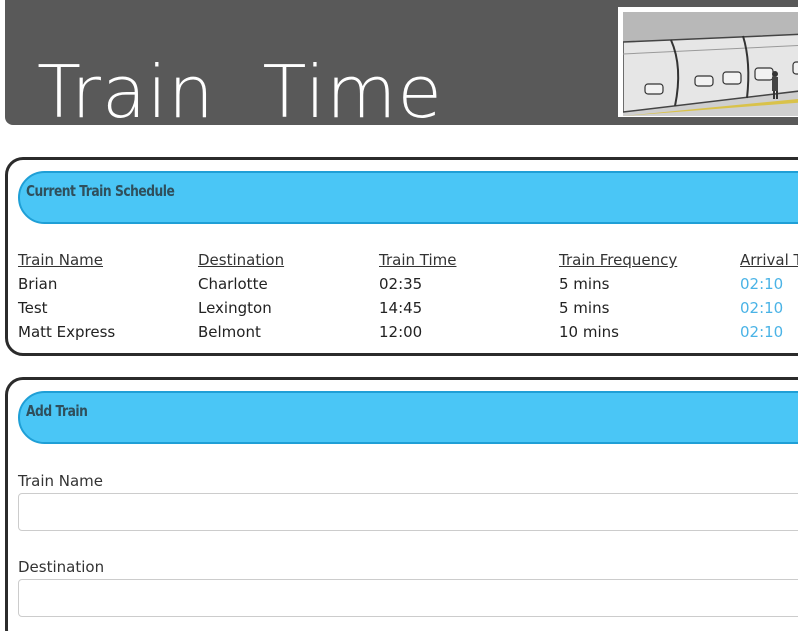 This screenshot has width=798, height=631. Describe the element at coordinates (61, 260) in the screenshot. I see `column-header-train-name: Train Name` at that location.